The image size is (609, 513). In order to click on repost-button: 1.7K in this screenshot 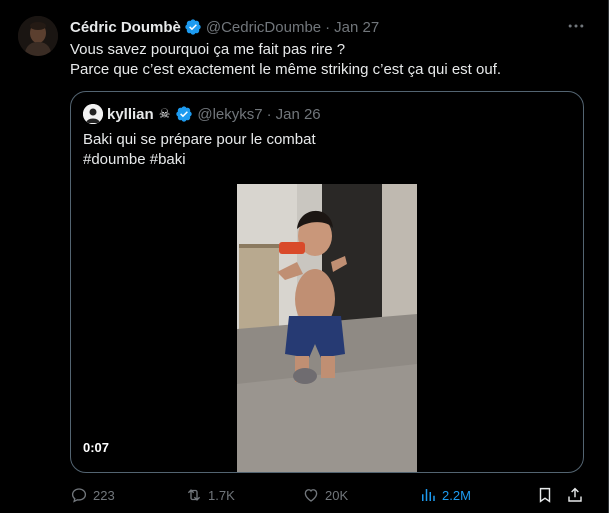, I will do `click(210, 495)`.